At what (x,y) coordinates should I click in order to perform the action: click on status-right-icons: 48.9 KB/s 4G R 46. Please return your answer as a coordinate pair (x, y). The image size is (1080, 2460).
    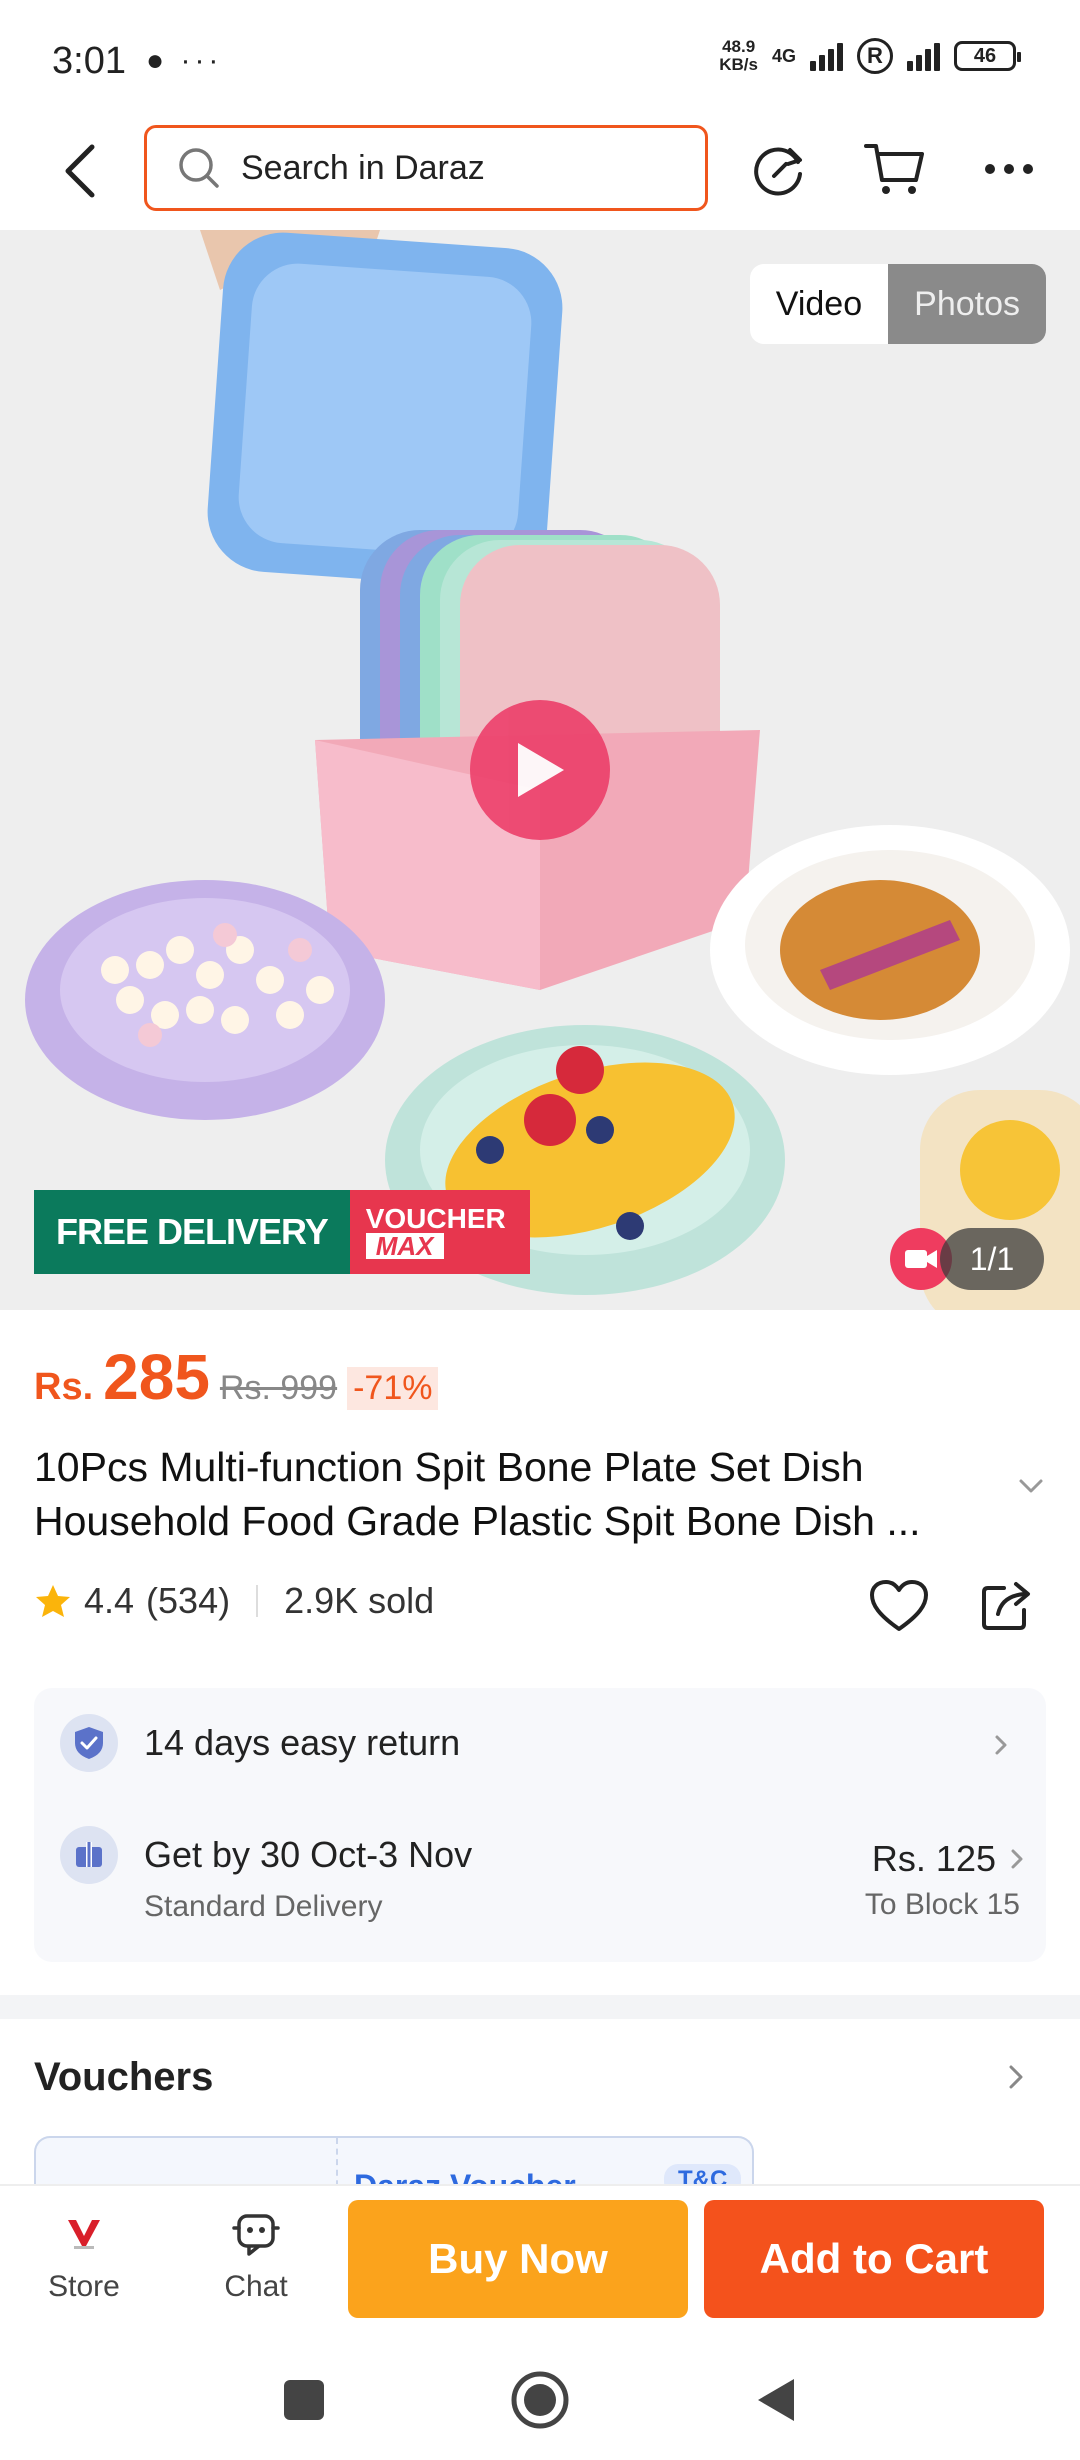
    Looking at the image, I should click on (870, 55).